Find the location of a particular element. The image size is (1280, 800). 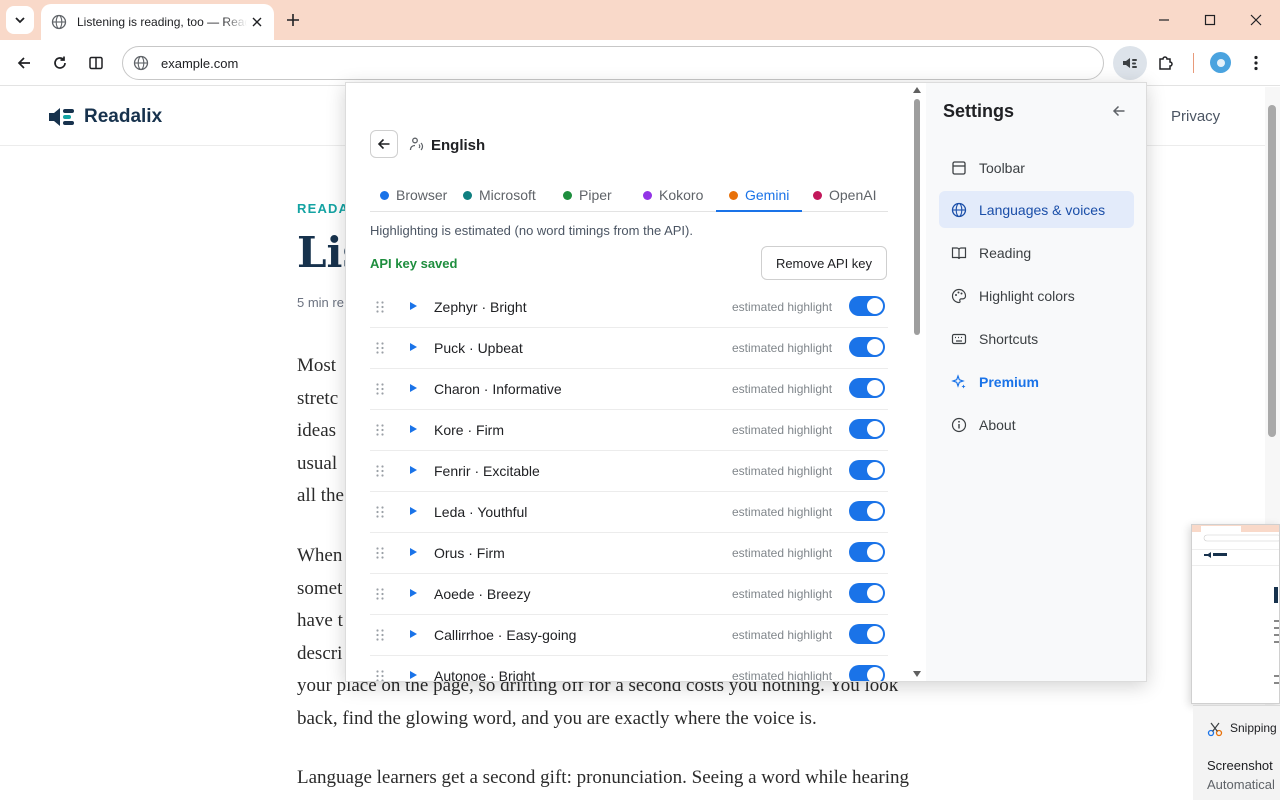

popup-scrollbar is located at coordinates (917, 383).